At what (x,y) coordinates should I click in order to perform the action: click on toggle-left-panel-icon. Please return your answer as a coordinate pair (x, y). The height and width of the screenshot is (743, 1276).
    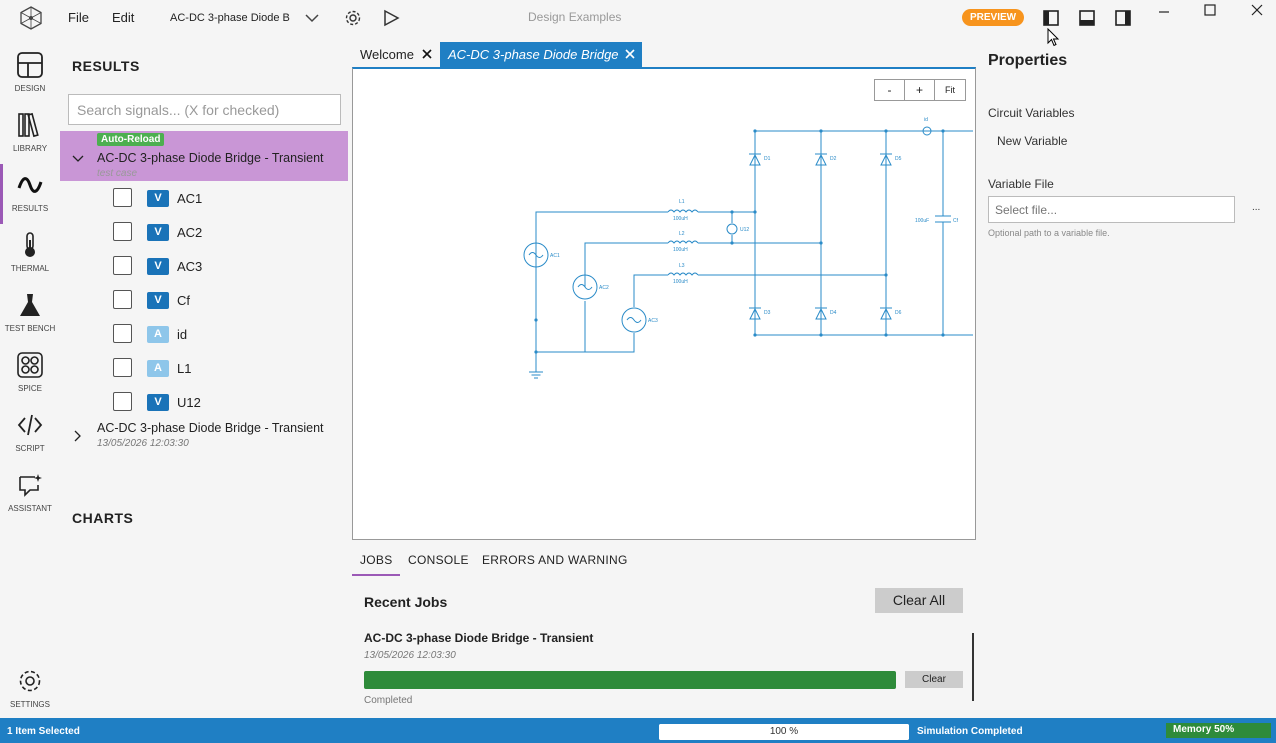
    Looking at the image, I should click on (1051, 18).